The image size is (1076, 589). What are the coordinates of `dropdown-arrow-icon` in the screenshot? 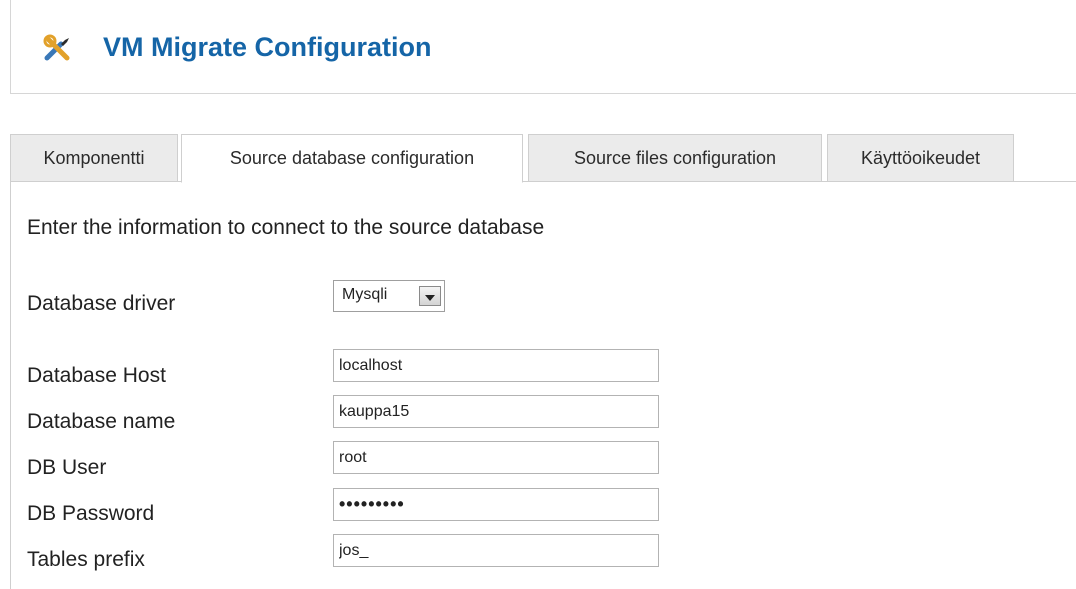 It's located at (430, 296).